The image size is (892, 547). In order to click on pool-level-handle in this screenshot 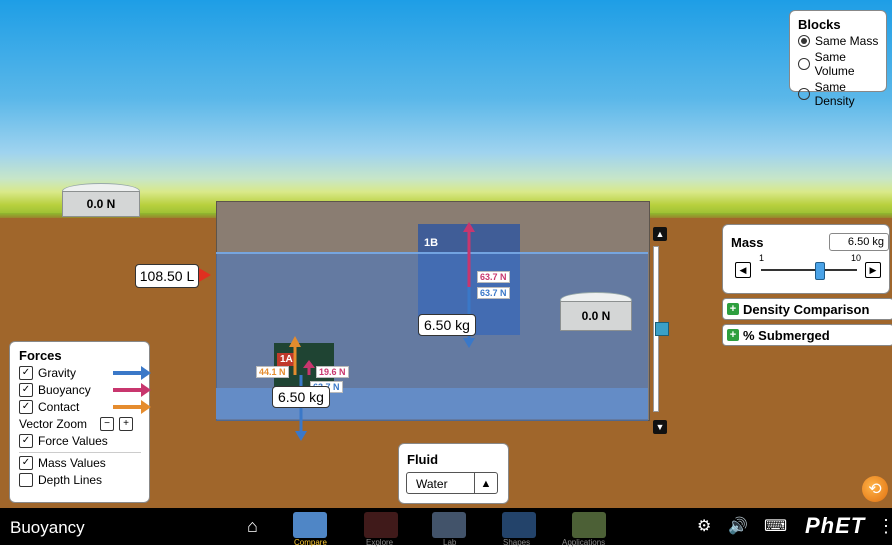, I will do `click(662, 329)`.